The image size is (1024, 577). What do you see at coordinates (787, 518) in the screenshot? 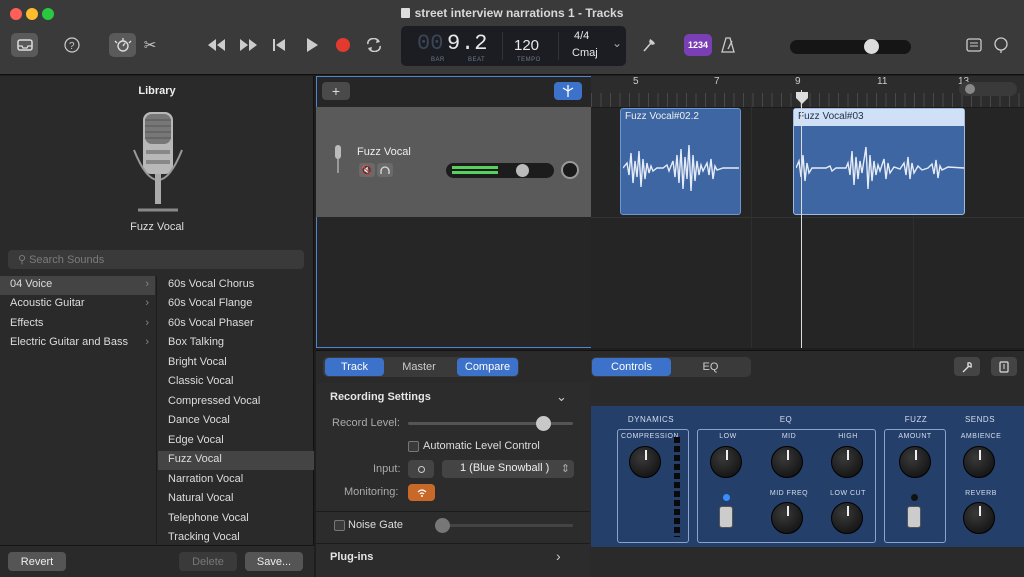
I see `mid-freq-knob` at bounding box center [787, 518].